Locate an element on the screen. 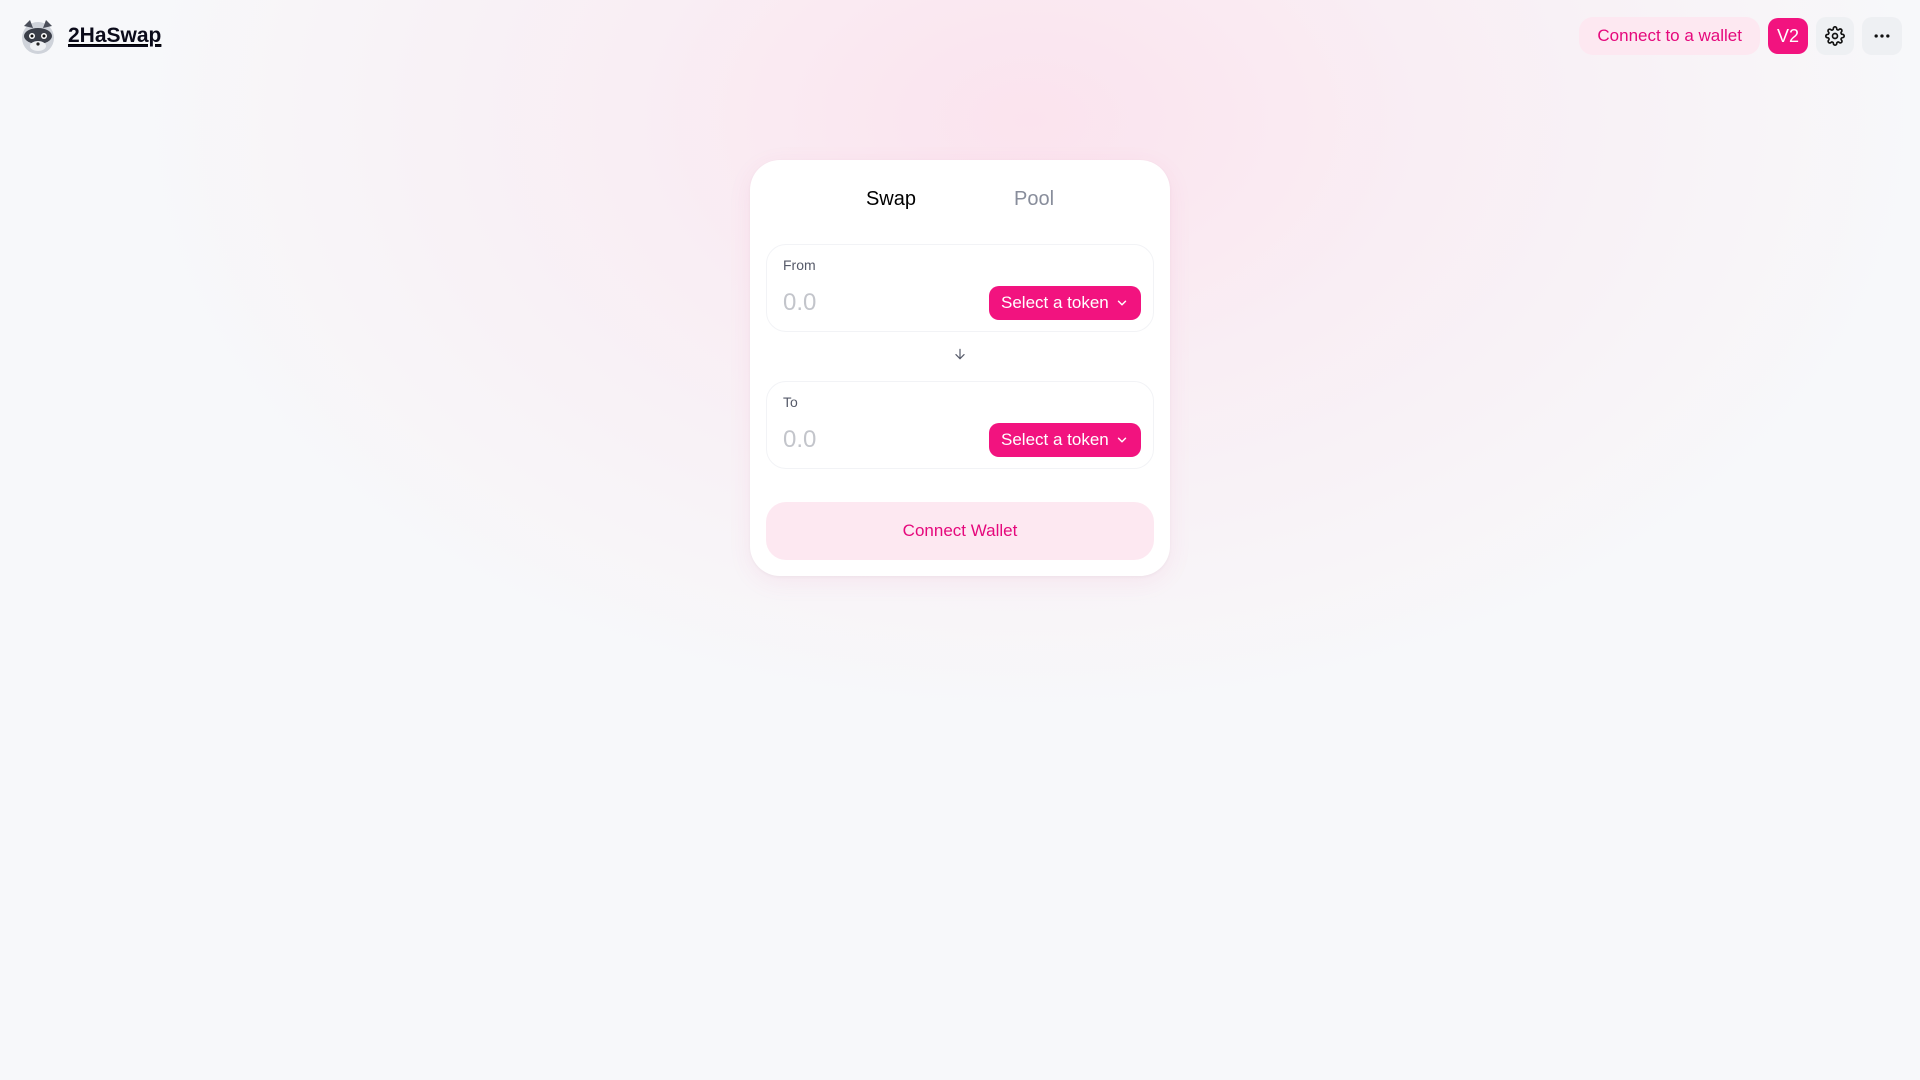 This screenshot has height=1080, width=1920. to-select-token-label: Select a token is located at coordinates (1055, 439).